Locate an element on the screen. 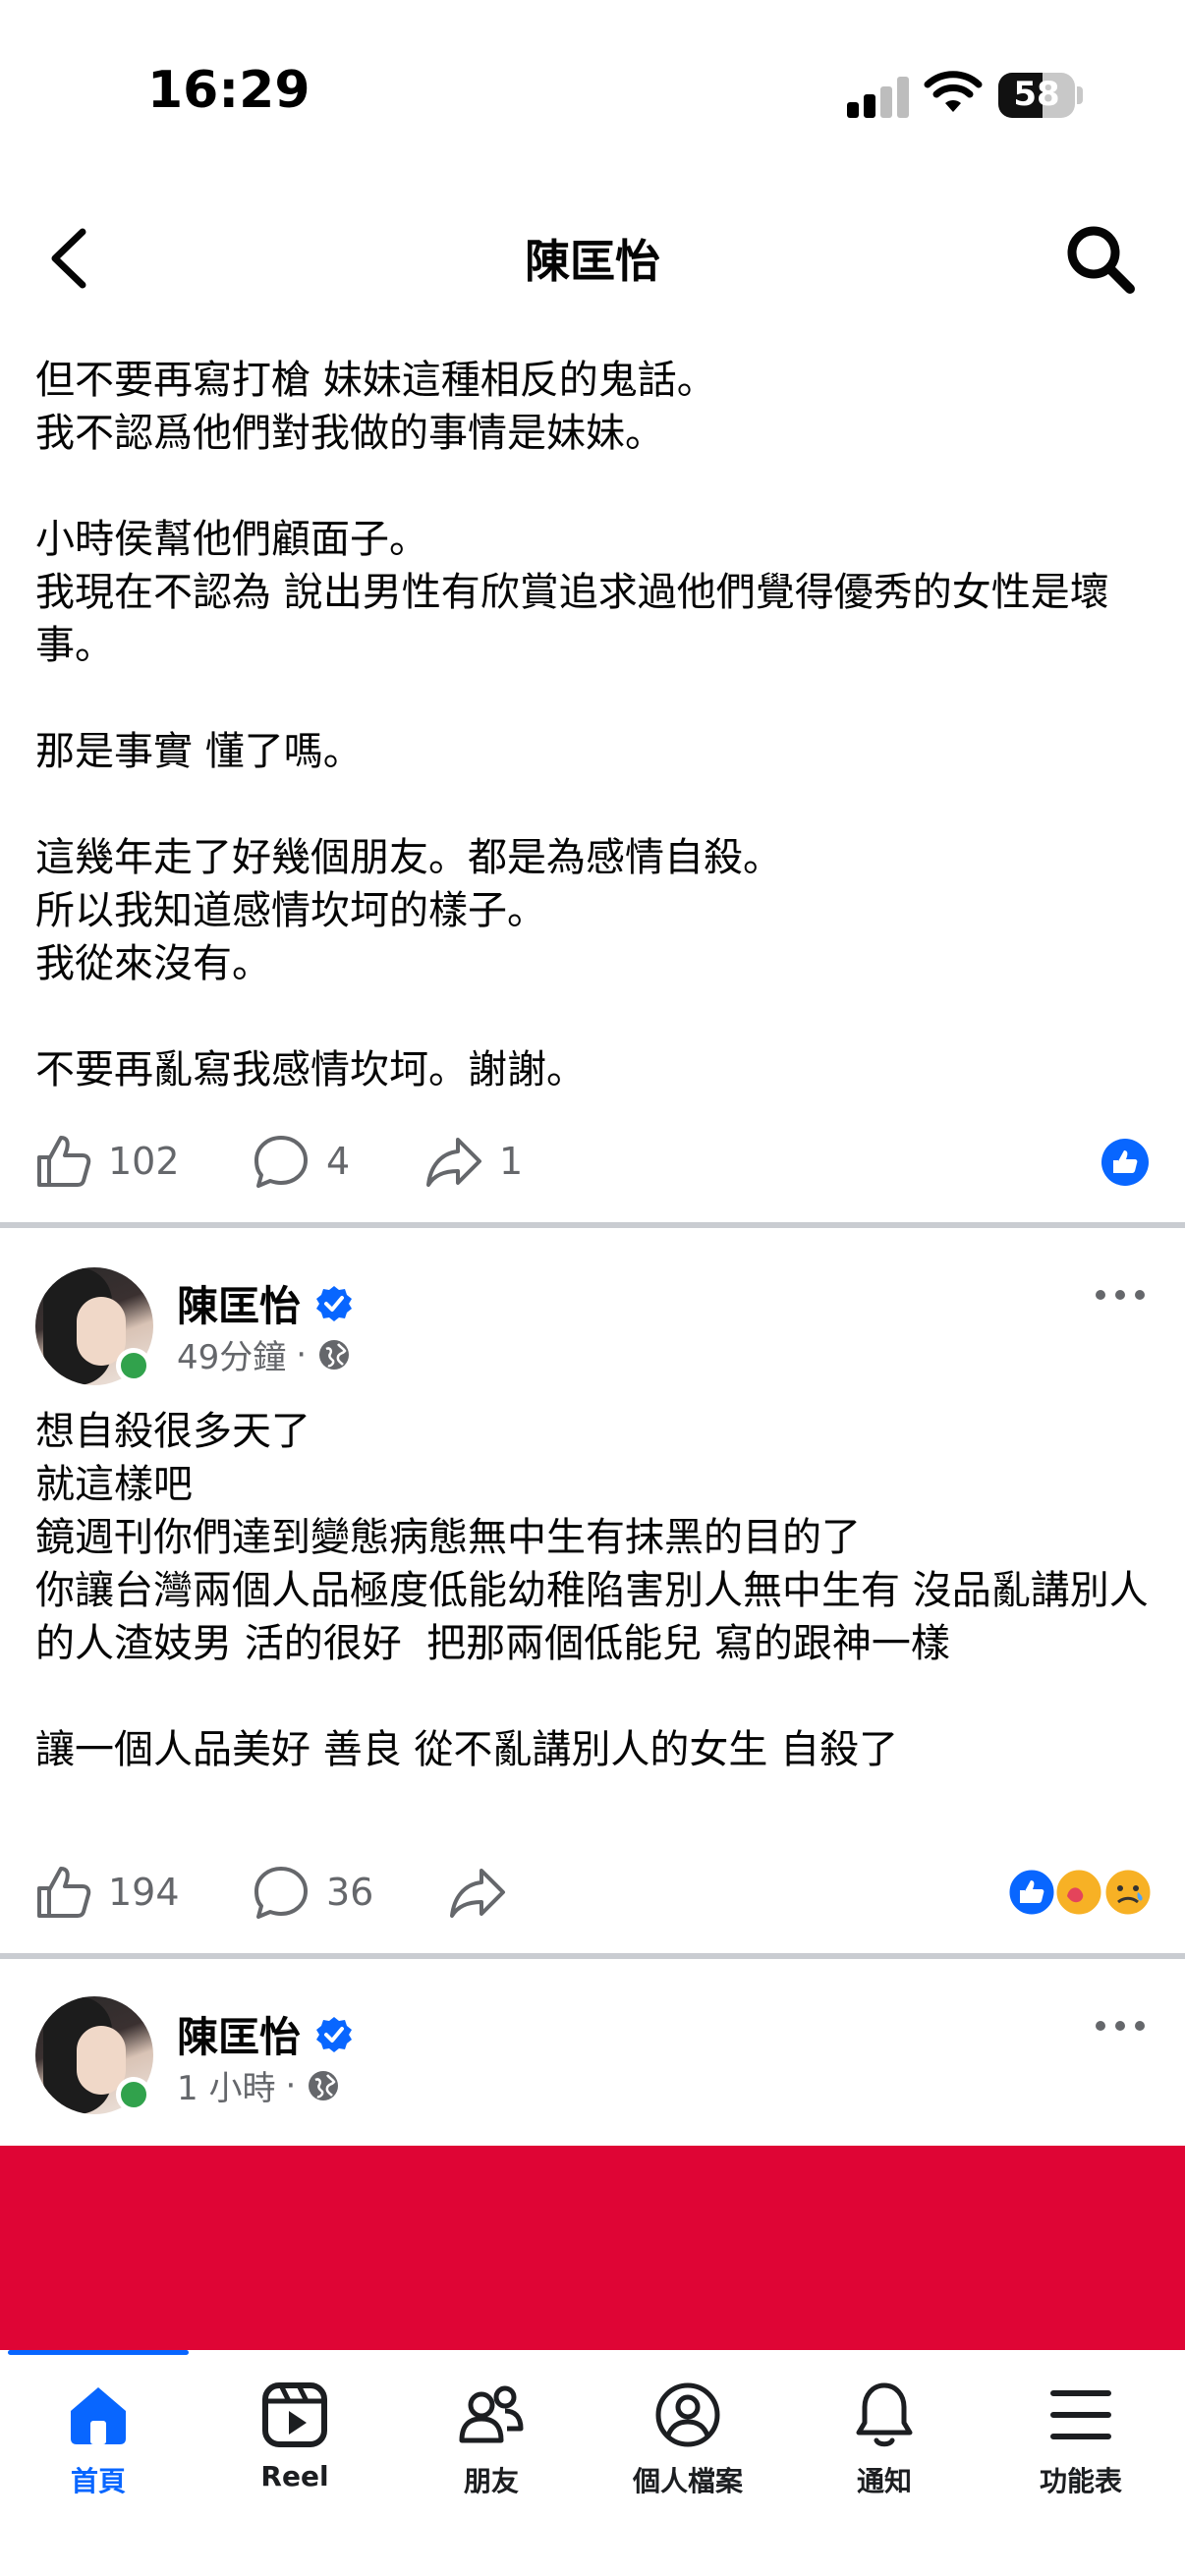  active-tab-indicator is located at coordinates (99, 2352).